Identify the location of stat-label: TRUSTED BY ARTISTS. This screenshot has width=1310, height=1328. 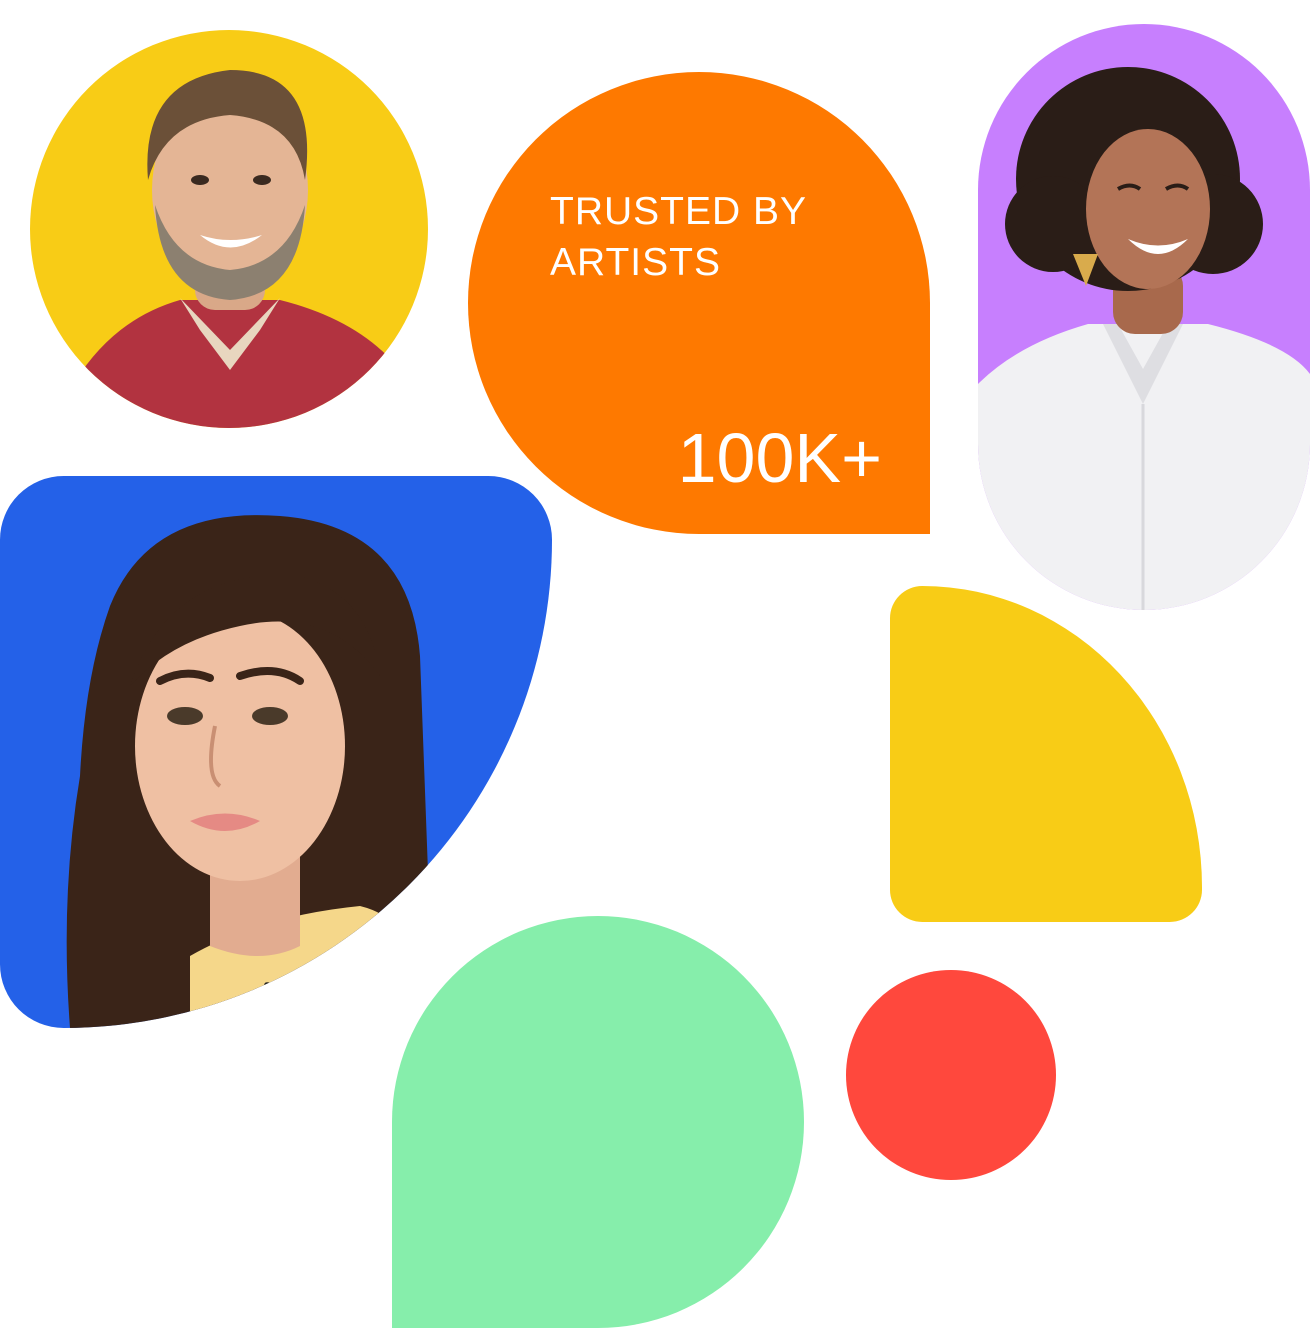
(678, 237).